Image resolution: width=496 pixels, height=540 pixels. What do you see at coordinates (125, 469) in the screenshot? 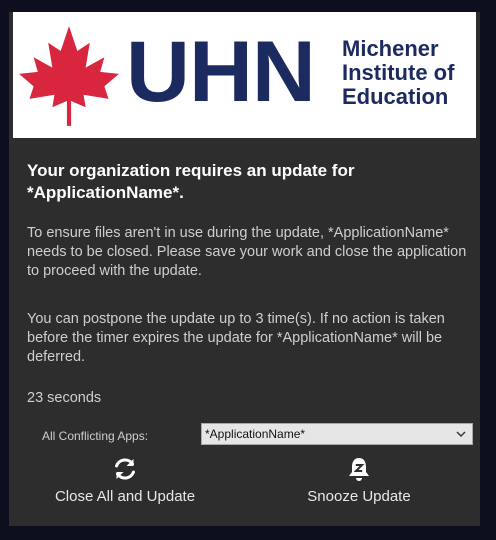
I see `refresh-icon` at bounding box center [125, 469].